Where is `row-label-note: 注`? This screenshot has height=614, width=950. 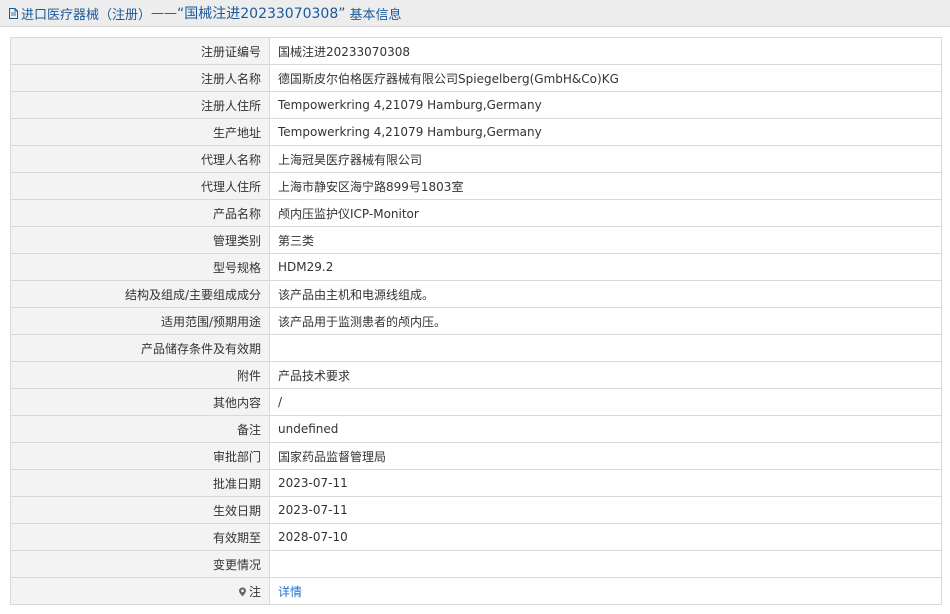
row-label-note: 注 is located at coordinates (140, 591).